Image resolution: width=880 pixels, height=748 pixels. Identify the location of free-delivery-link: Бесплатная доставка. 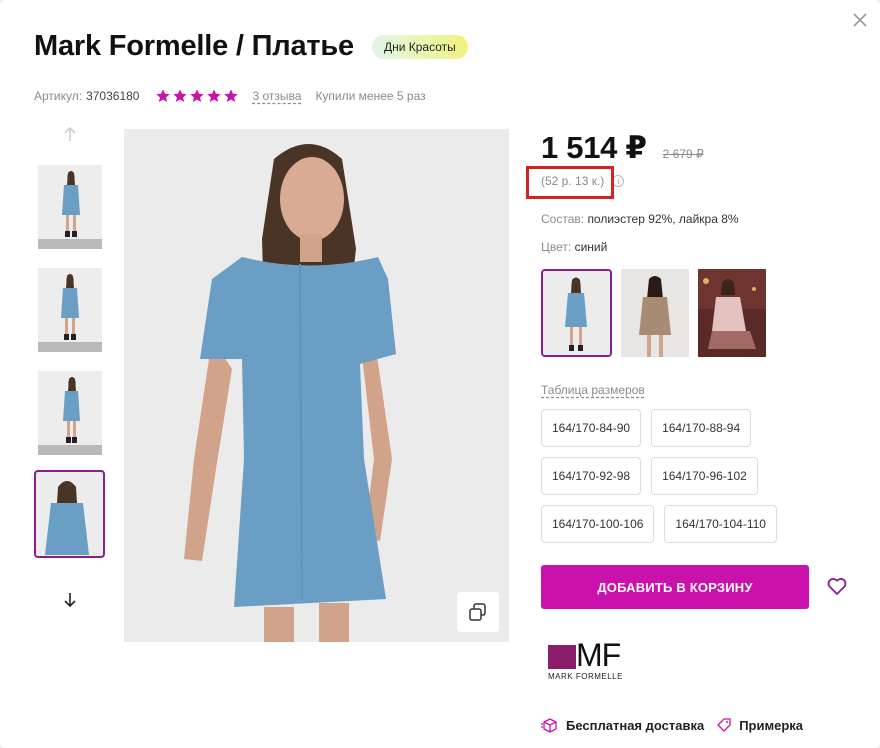
(622, 725).